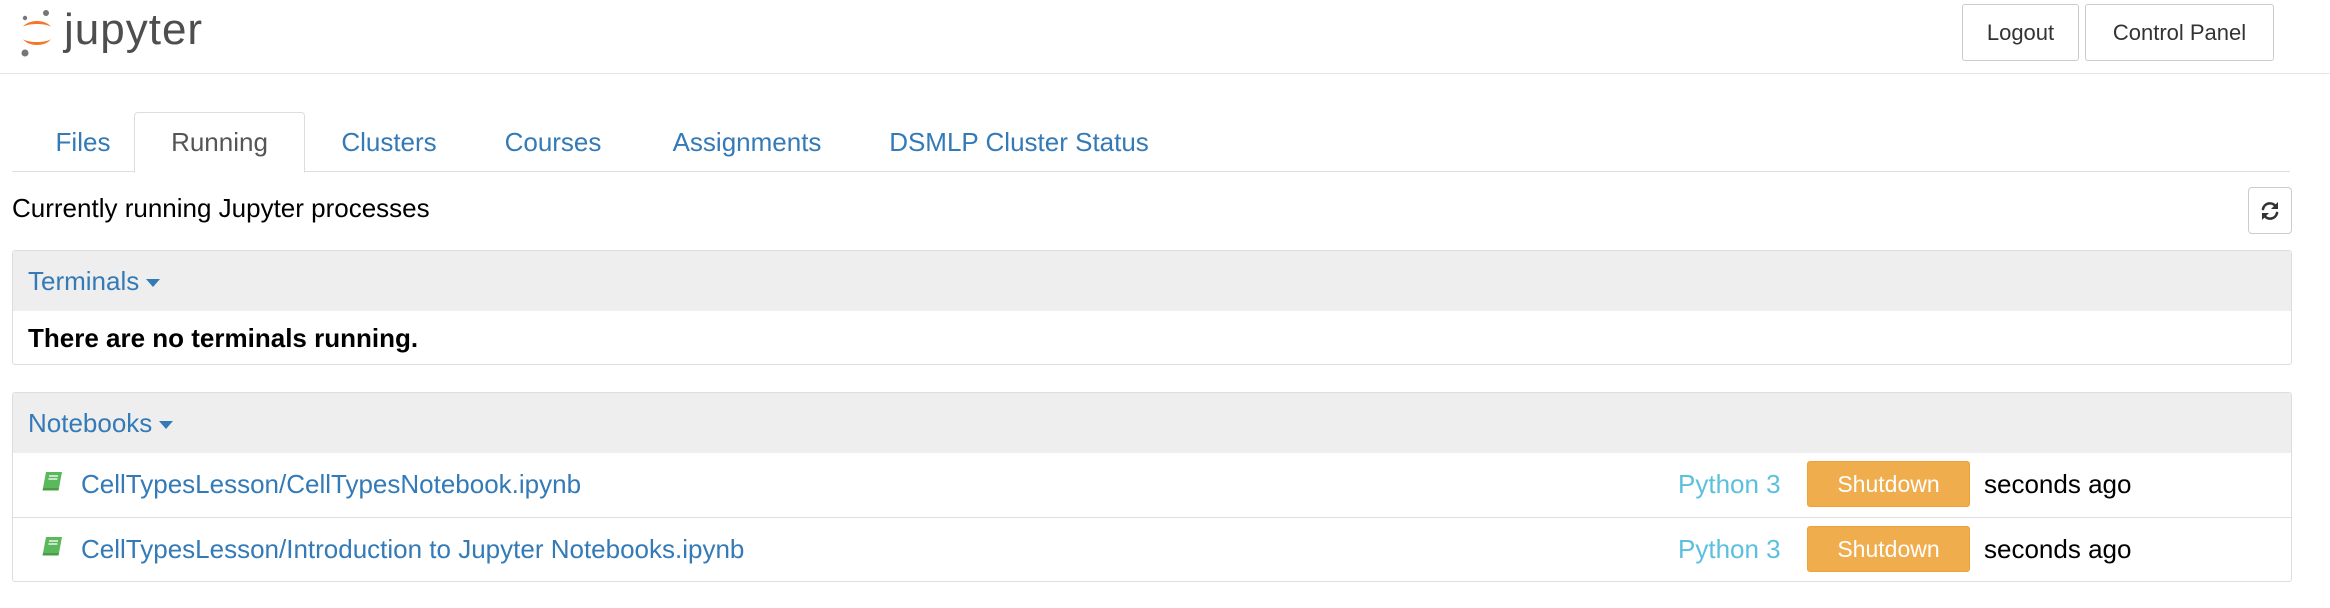 This screenshot has width=2330, height=608. What do you see at coordinates (219, 142) in the screenshot?
I see `tab-running: Running` at bounding box center [219, 142].